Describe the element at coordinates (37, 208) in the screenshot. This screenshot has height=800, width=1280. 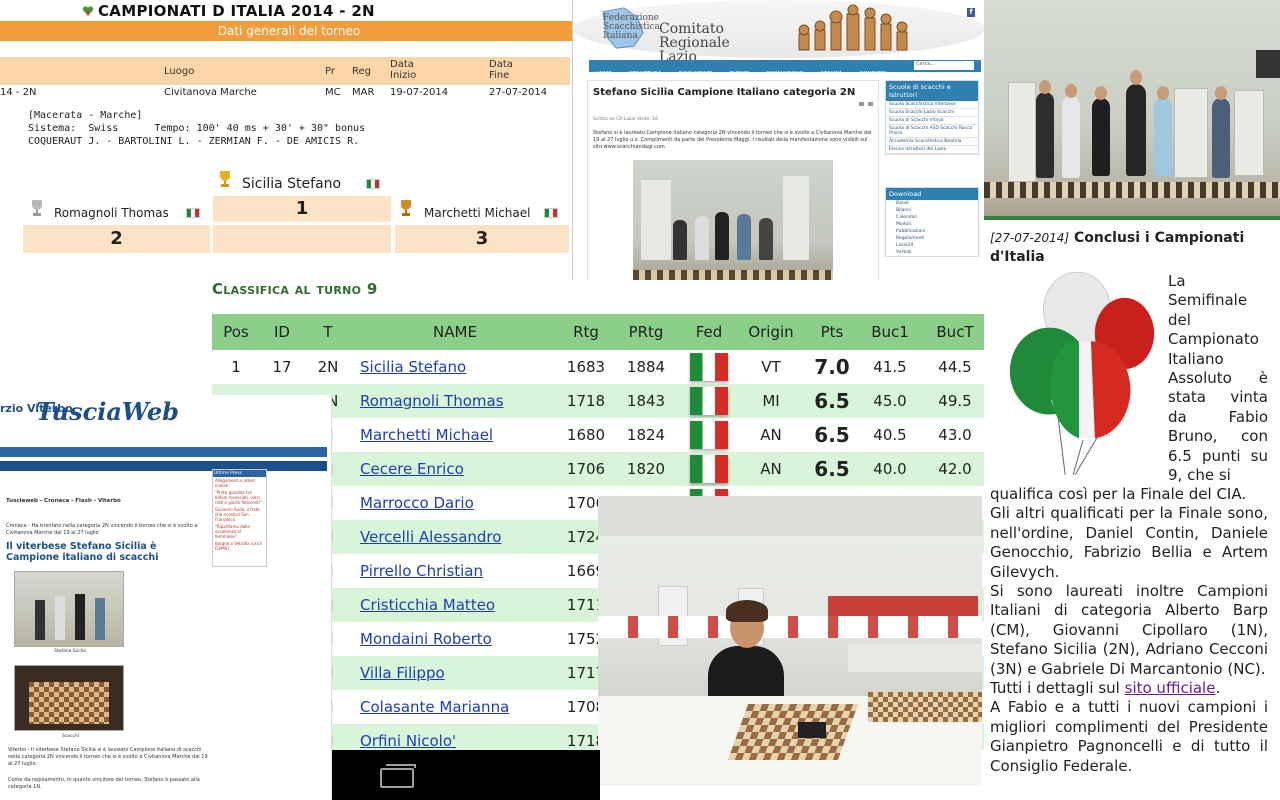
I see `silver-trophy-icon` at that location.